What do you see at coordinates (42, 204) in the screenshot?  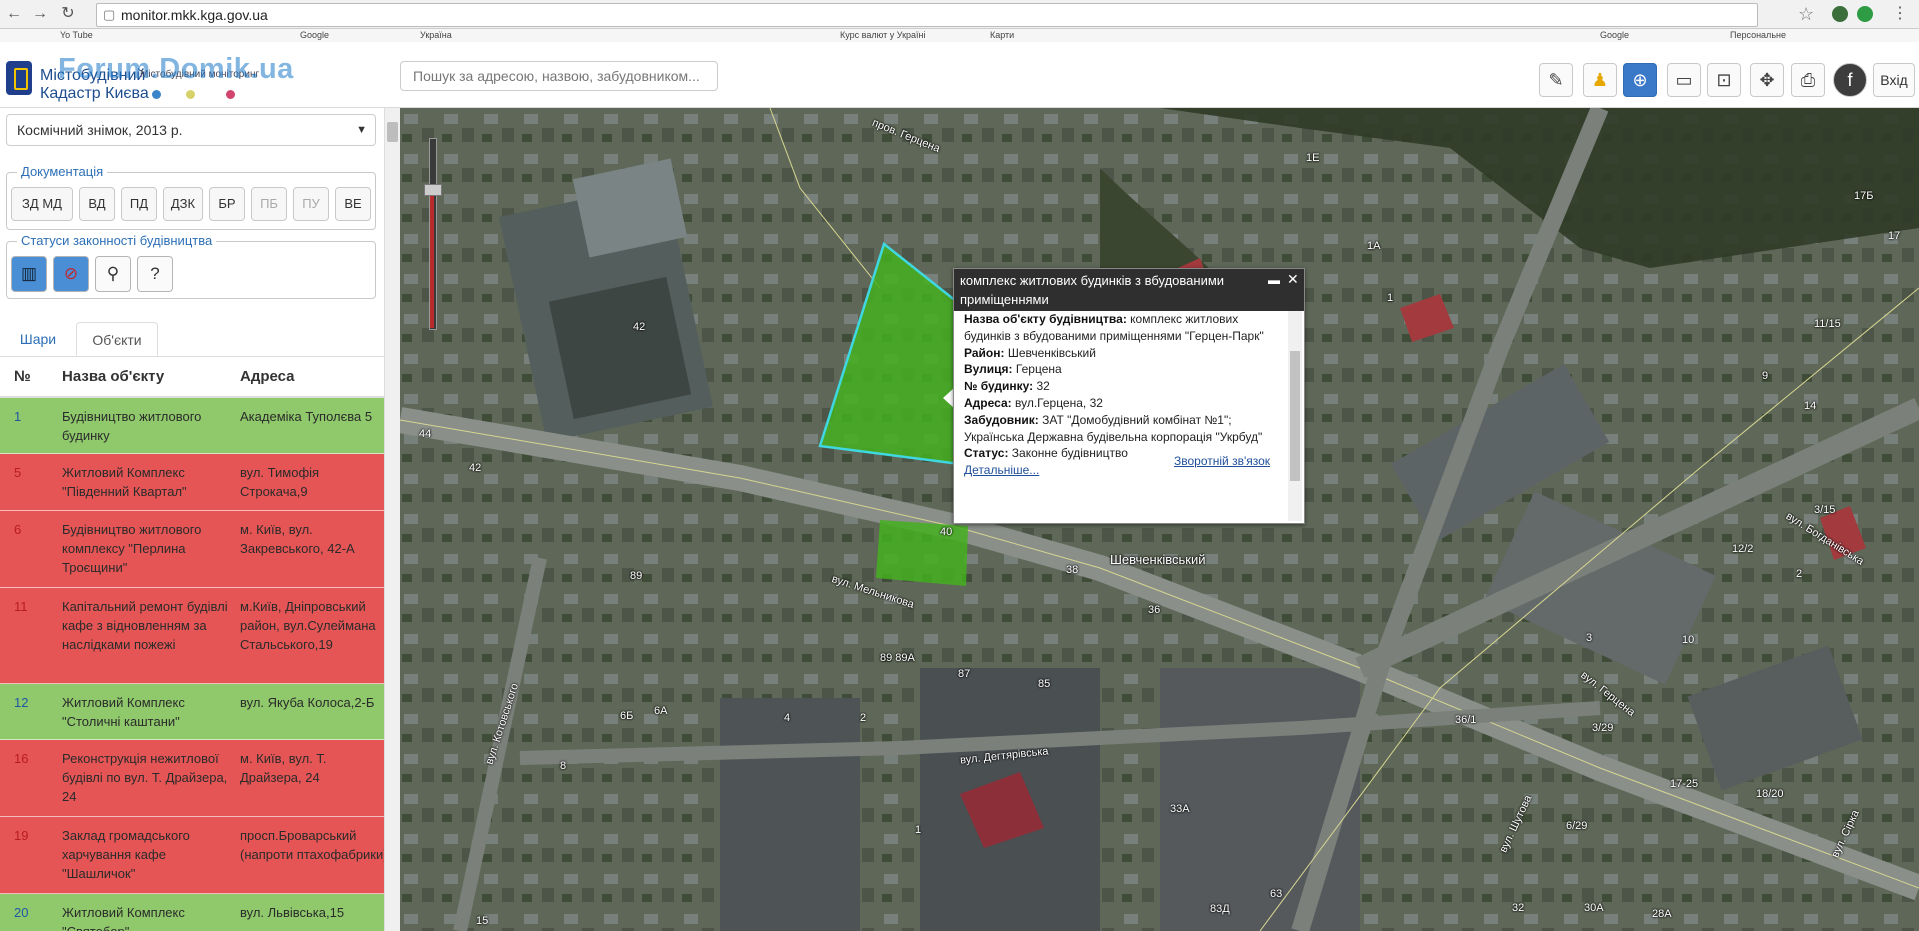 I see `doc-button-zd-md: ЗД МД` at bounding box center [42, 204].